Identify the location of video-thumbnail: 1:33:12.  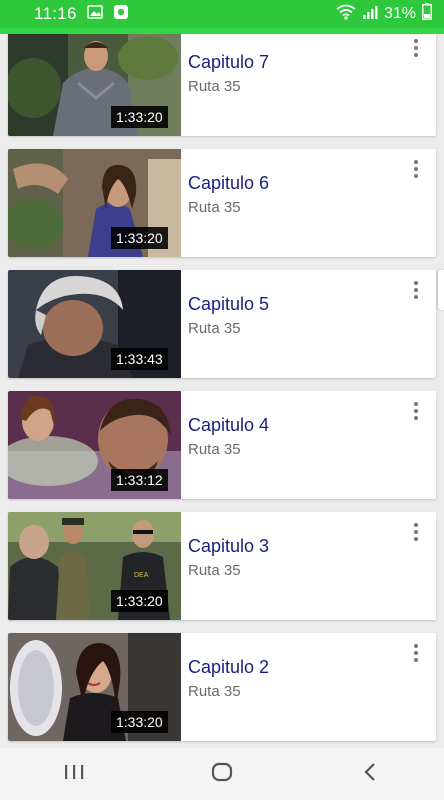
(94, 445).